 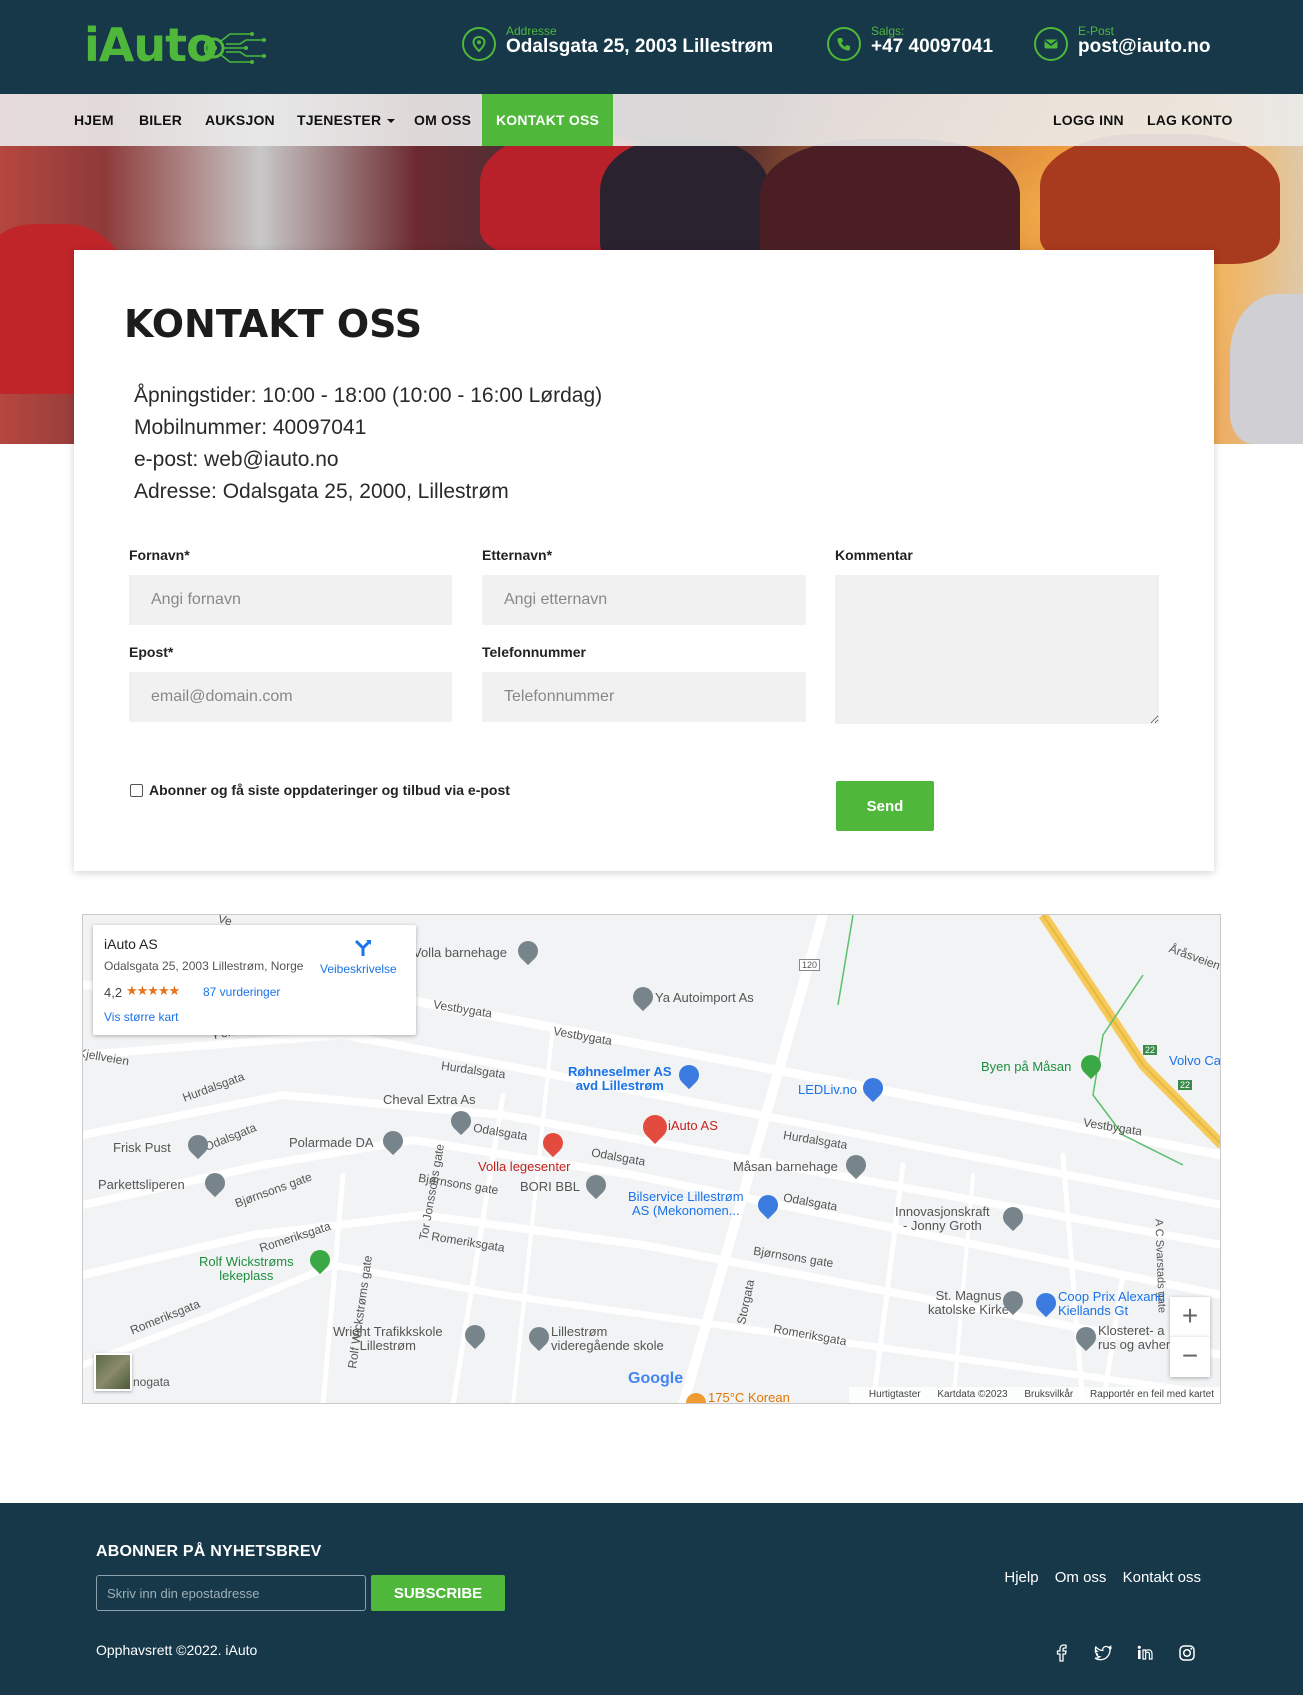 I want to click on contact-address: Adresse: Odalsgata 25, 2000, Lillestrøm, so click(x=321, y=491).